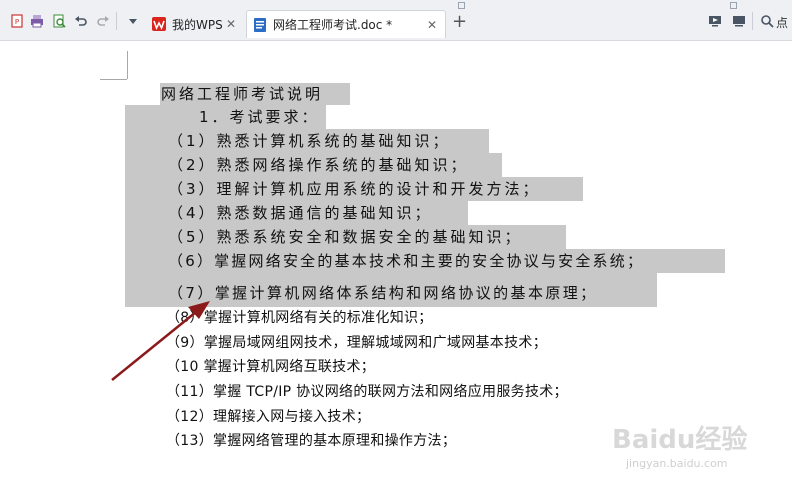 This screenshot has height=479, width=792. Describe the element at coordinates (59, 21) in the screenshot. I see `print-preview-icon` at that location.